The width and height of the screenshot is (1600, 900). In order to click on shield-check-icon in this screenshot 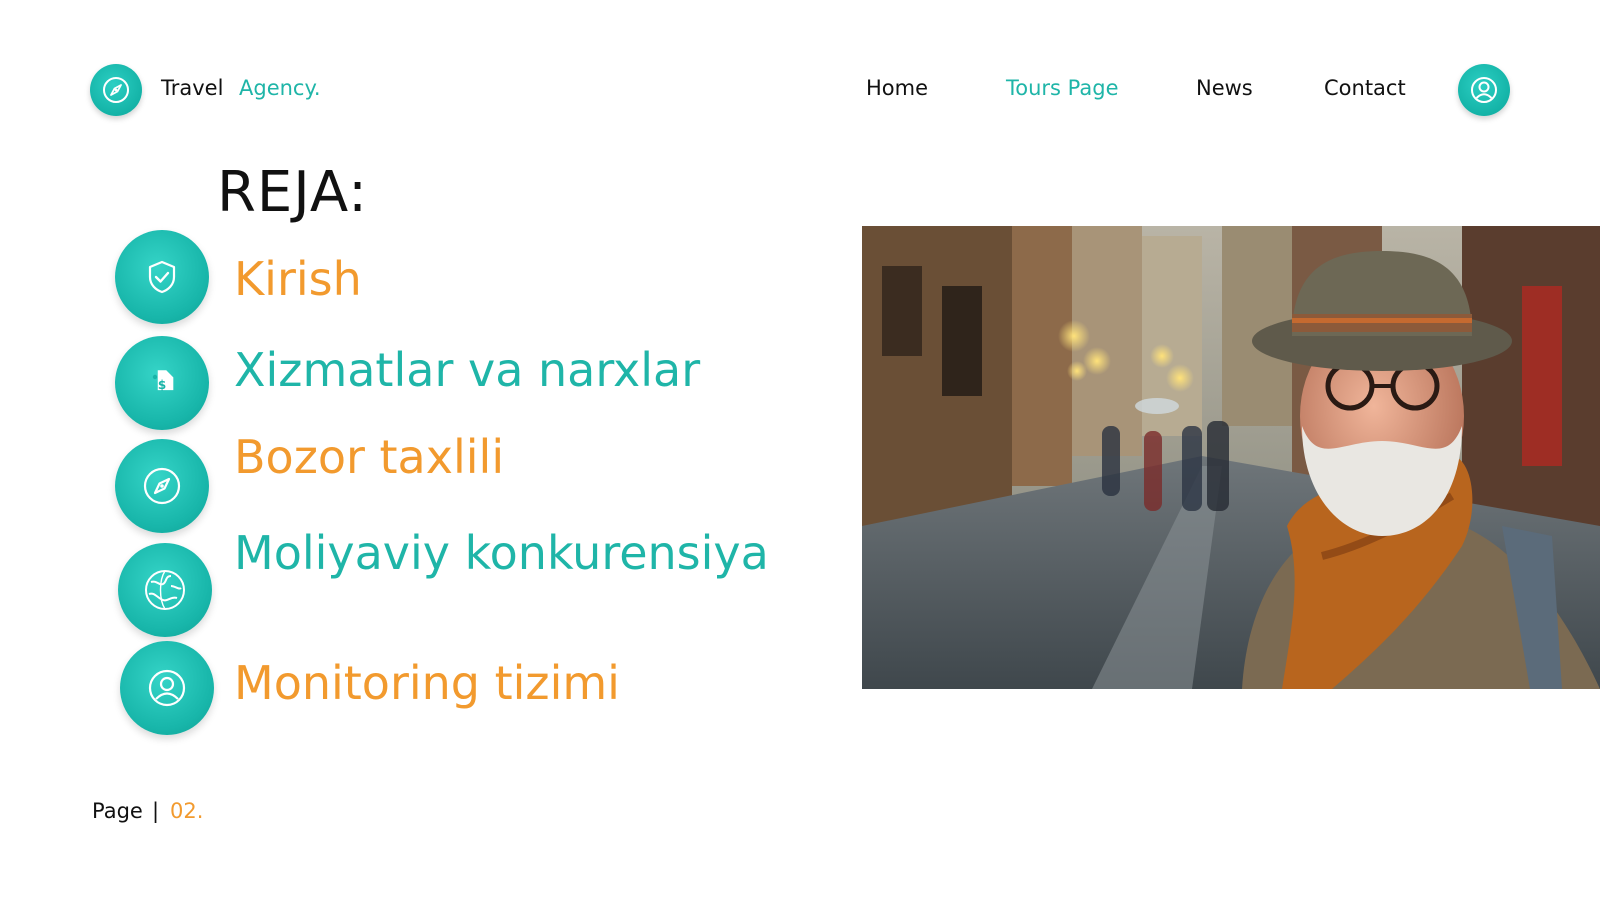, I will do `click(162, 277)`.